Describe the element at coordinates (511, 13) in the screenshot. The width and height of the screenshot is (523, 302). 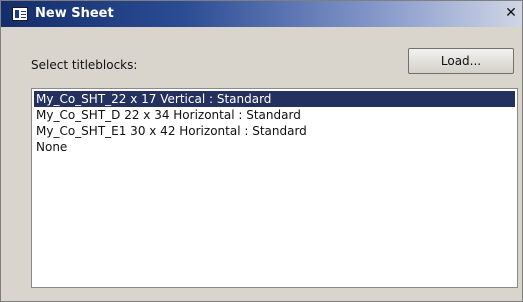
I see `close-icon: ✕` at that location.